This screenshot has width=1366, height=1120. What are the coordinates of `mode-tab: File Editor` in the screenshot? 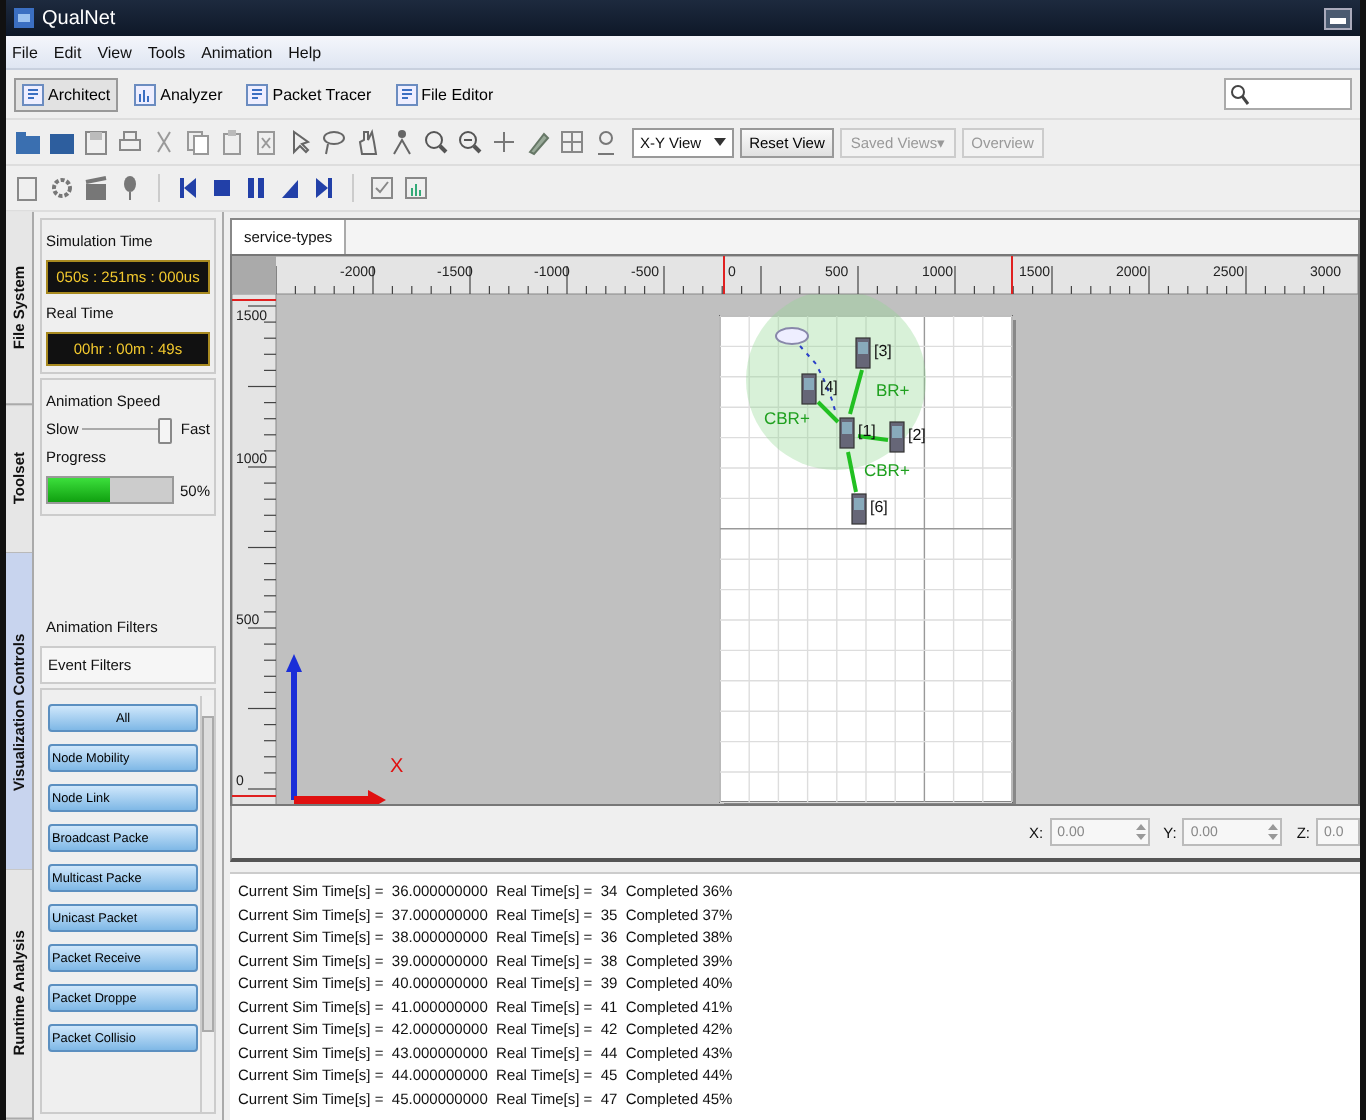 It's located at (444, 94).